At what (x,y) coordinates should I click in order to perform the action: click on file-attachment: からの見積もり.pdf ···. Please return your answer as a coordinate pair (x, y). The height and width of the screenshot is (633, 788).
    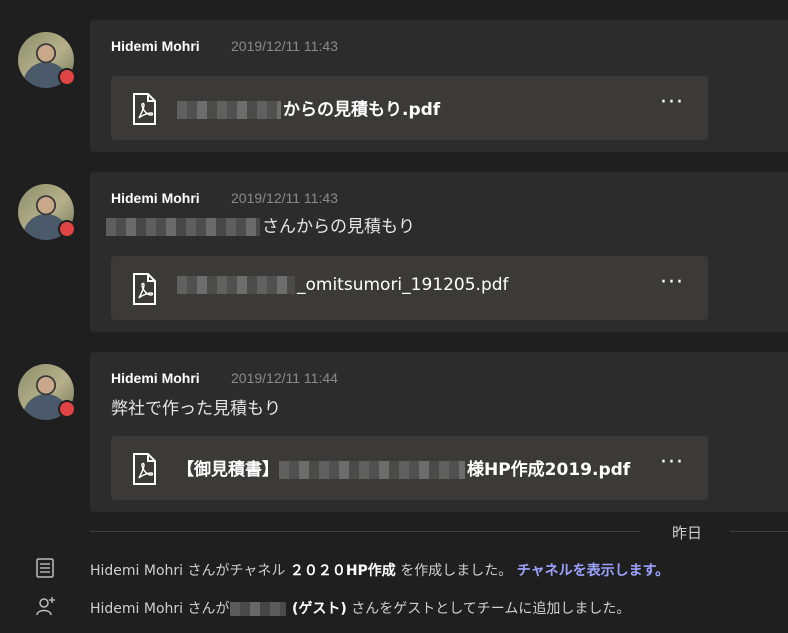
    Looking at the image, I should click on (409, 108).